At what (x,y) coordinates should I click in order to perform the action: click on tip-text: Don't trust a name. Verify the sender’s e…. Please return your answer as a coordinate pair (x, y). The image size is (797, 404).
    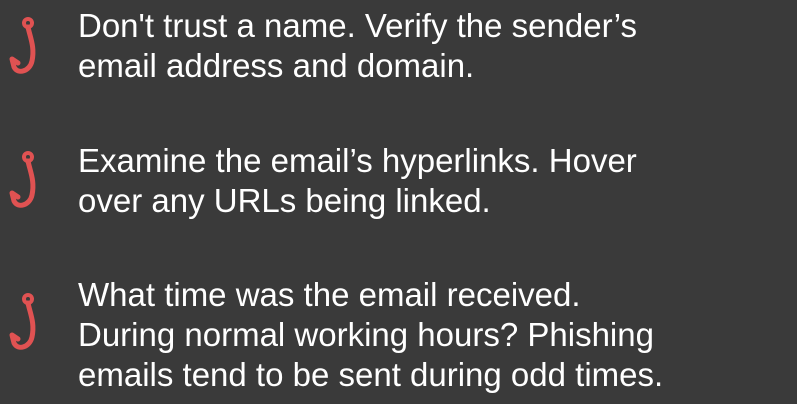
    Looking at the image, I should click on (358, 45).